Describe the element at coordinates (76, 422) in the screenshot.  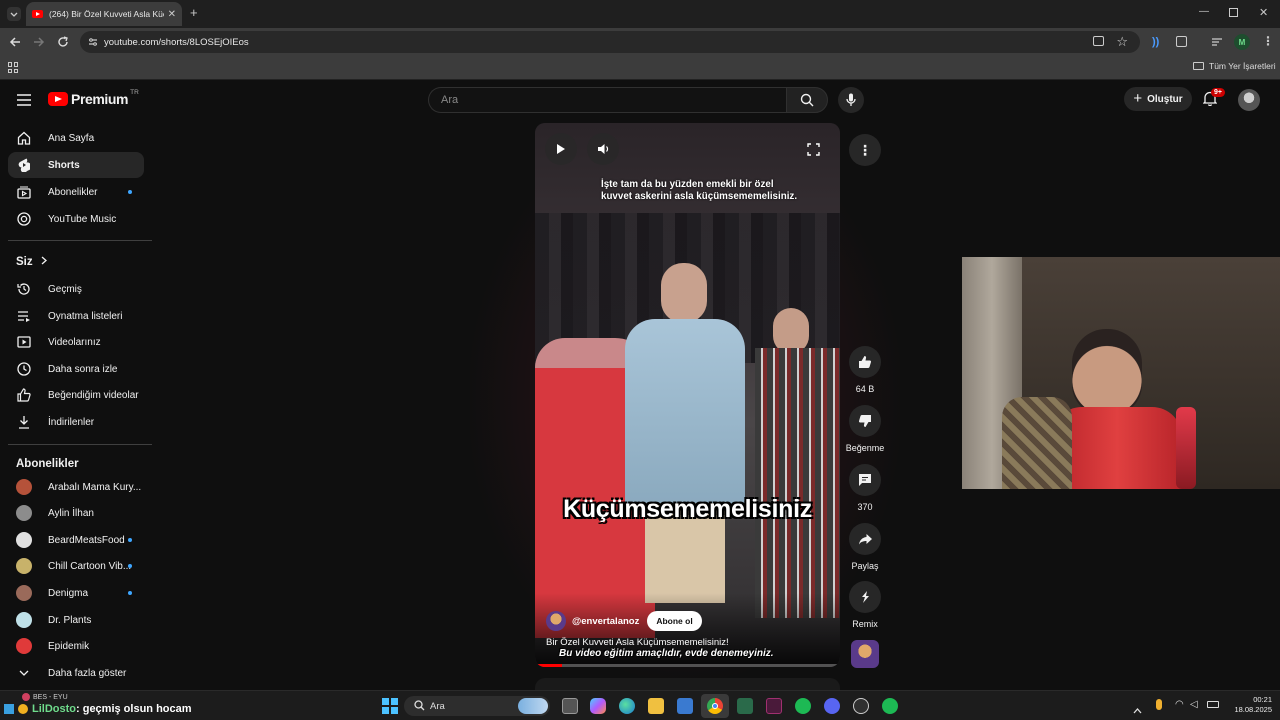
I see `sidebar-item-downloads: İndirilenler` at that location.